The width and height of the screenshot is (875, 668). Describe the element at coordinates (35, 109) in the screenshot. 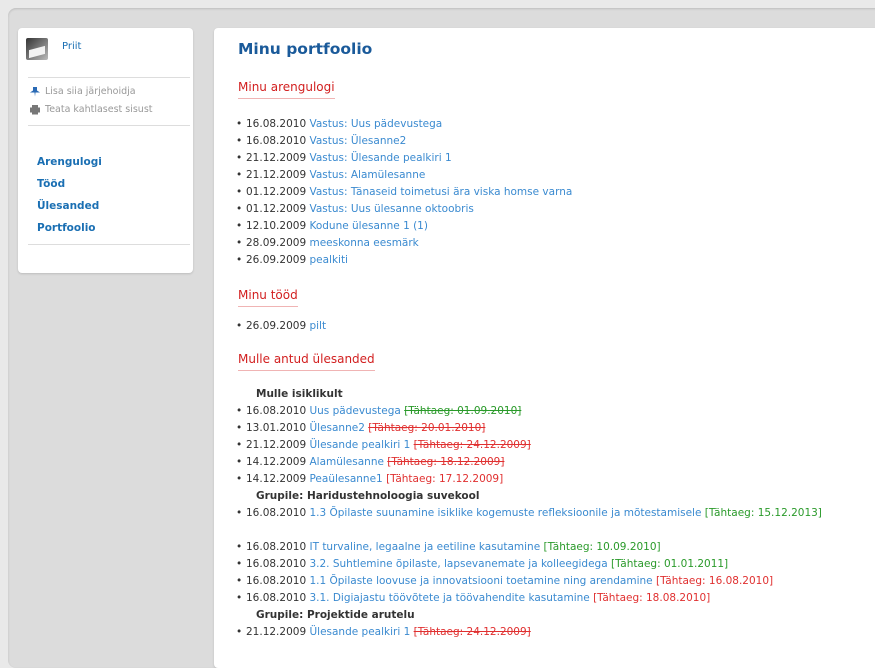

I see `printer-icon` at that location.